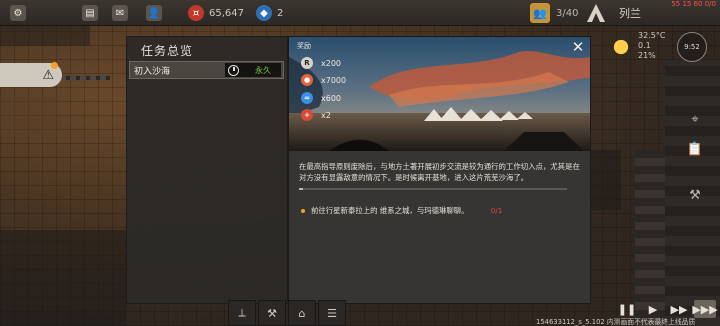  What do you see at coordinates (307, 80) in the screenshot?
I see `food-icon: ●` at bounding box center [307, 80].